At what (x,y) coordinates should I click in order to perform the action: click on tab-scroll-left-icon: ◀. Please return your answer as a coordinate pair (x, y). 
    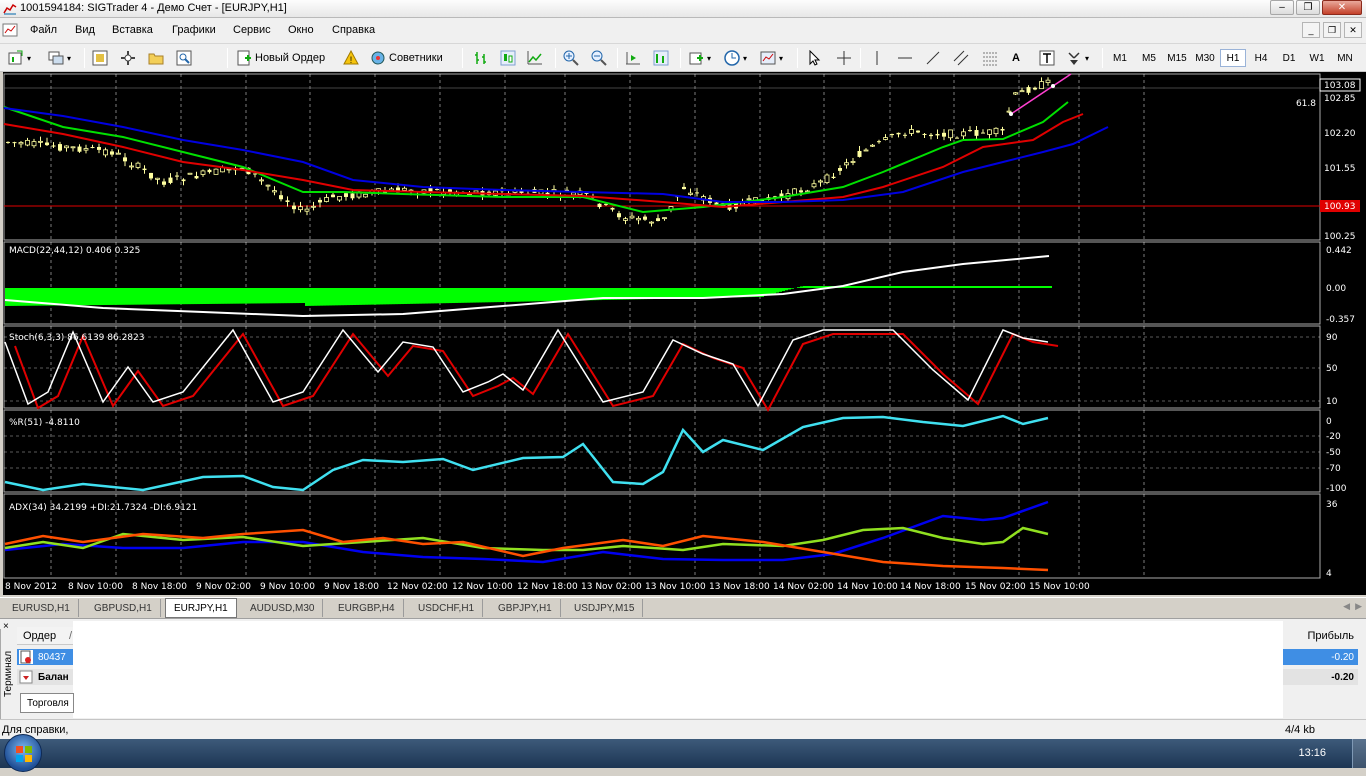
    Looking at the image, I should click on (1346, 606).